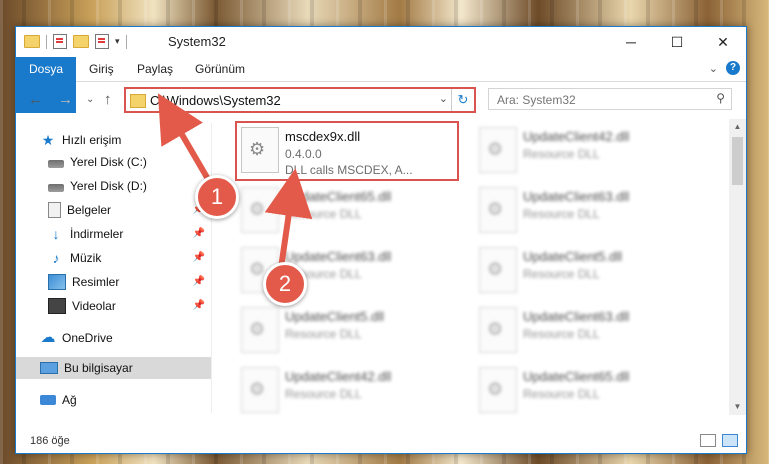 The width and height of the screenshot is (769, 464). What do you see at coordinates (186, 140) in the screenshot?
I see `arrow-to-address-bar` at bounding box center [186, 140].